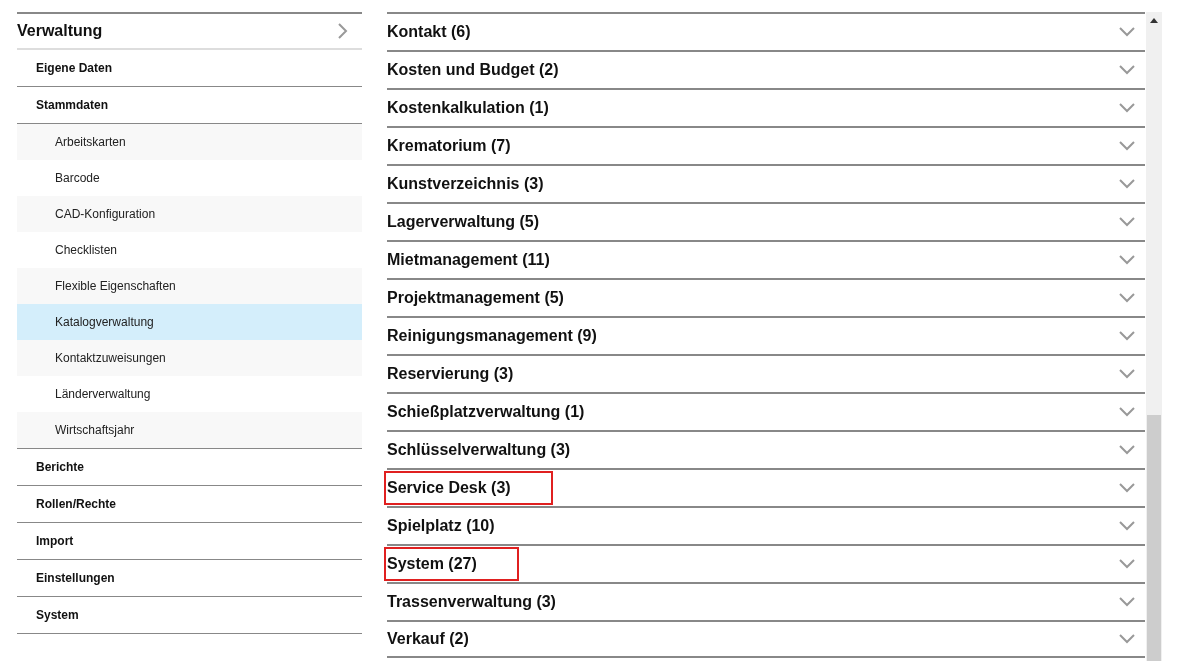 This screenshot has width=1179, height=661. What do you see at coordinates (468, 108) in the screenshot?
I see `category-label: Kostenkalkulation (1)` at bounding box center [468, 108].